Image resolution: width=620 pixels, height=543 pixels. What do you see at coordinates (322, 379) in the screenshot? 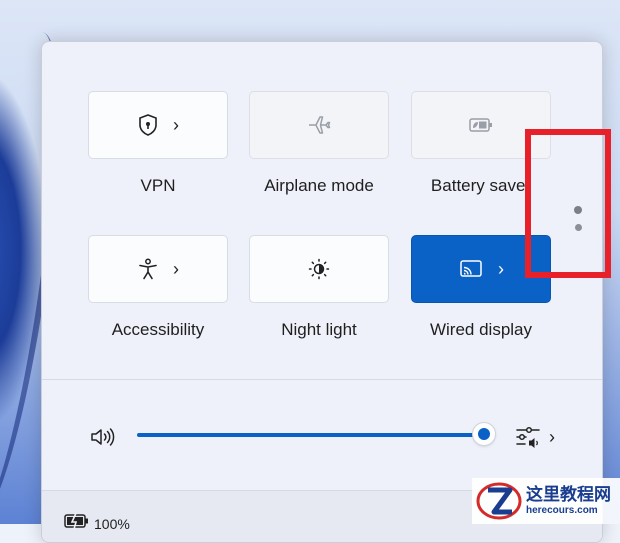
I see `divider` at bounding box center [322, 379].